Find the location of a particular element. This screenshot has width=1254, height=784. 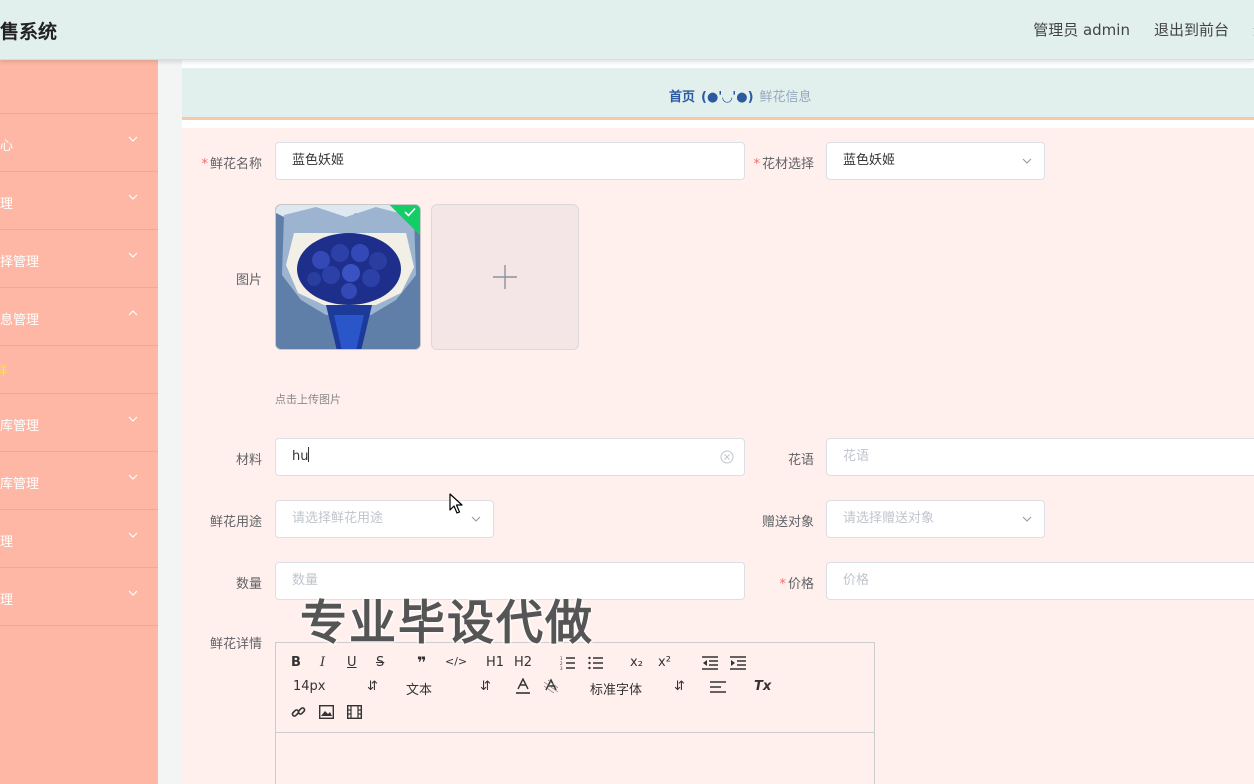

price-input: 价格 is located at coordinates (1040, 581).